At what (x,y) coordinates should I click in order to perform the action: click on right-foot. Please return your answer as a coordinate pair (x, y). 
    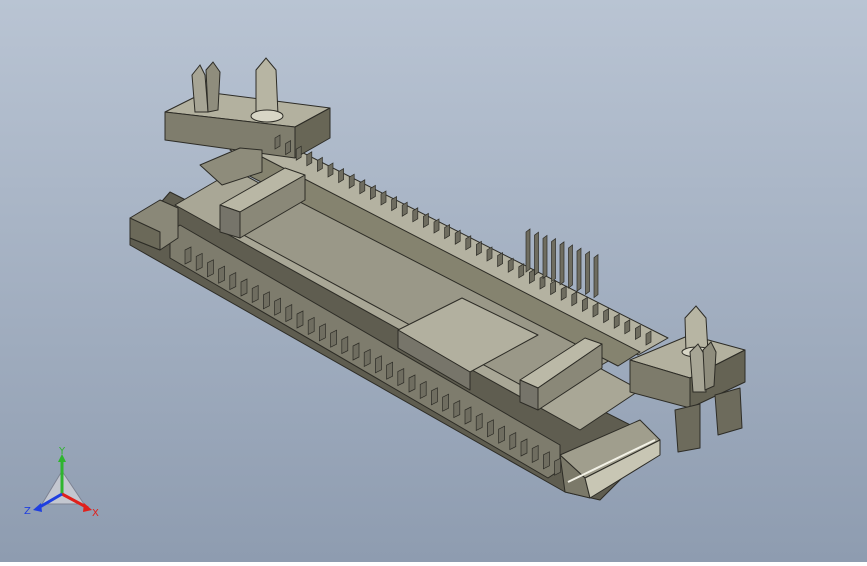
    Looking at the image, I should click on (728, 411).